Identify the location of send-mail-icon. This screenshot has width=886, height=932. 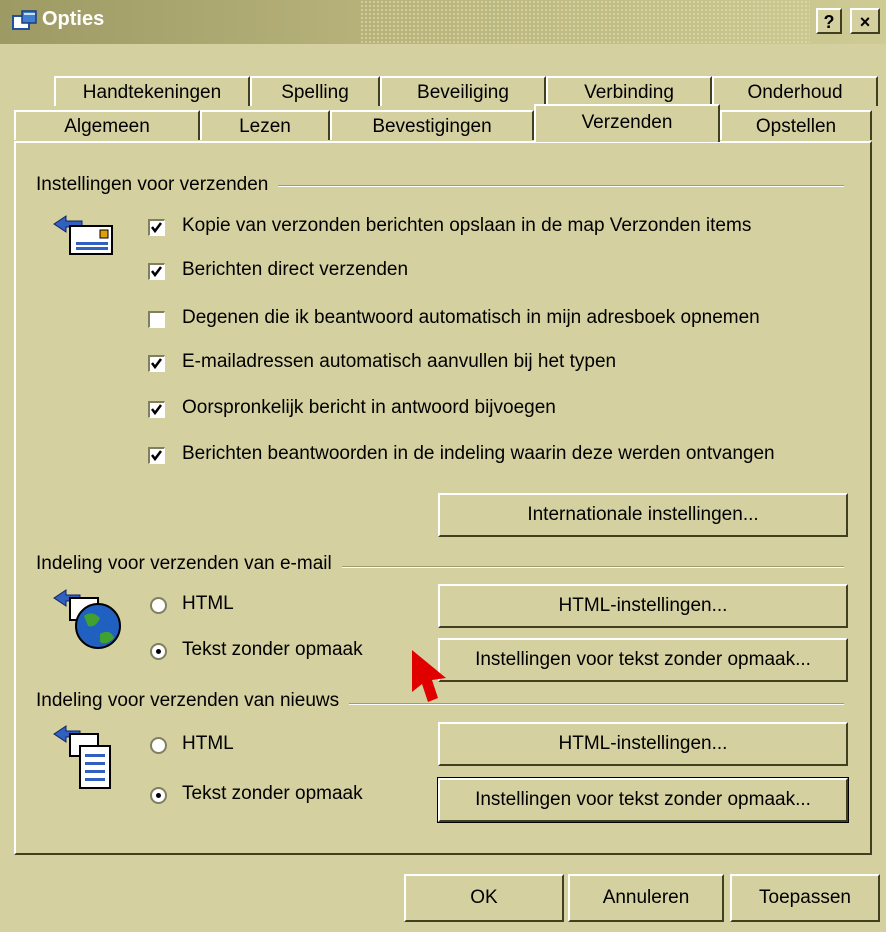
(83, 235).